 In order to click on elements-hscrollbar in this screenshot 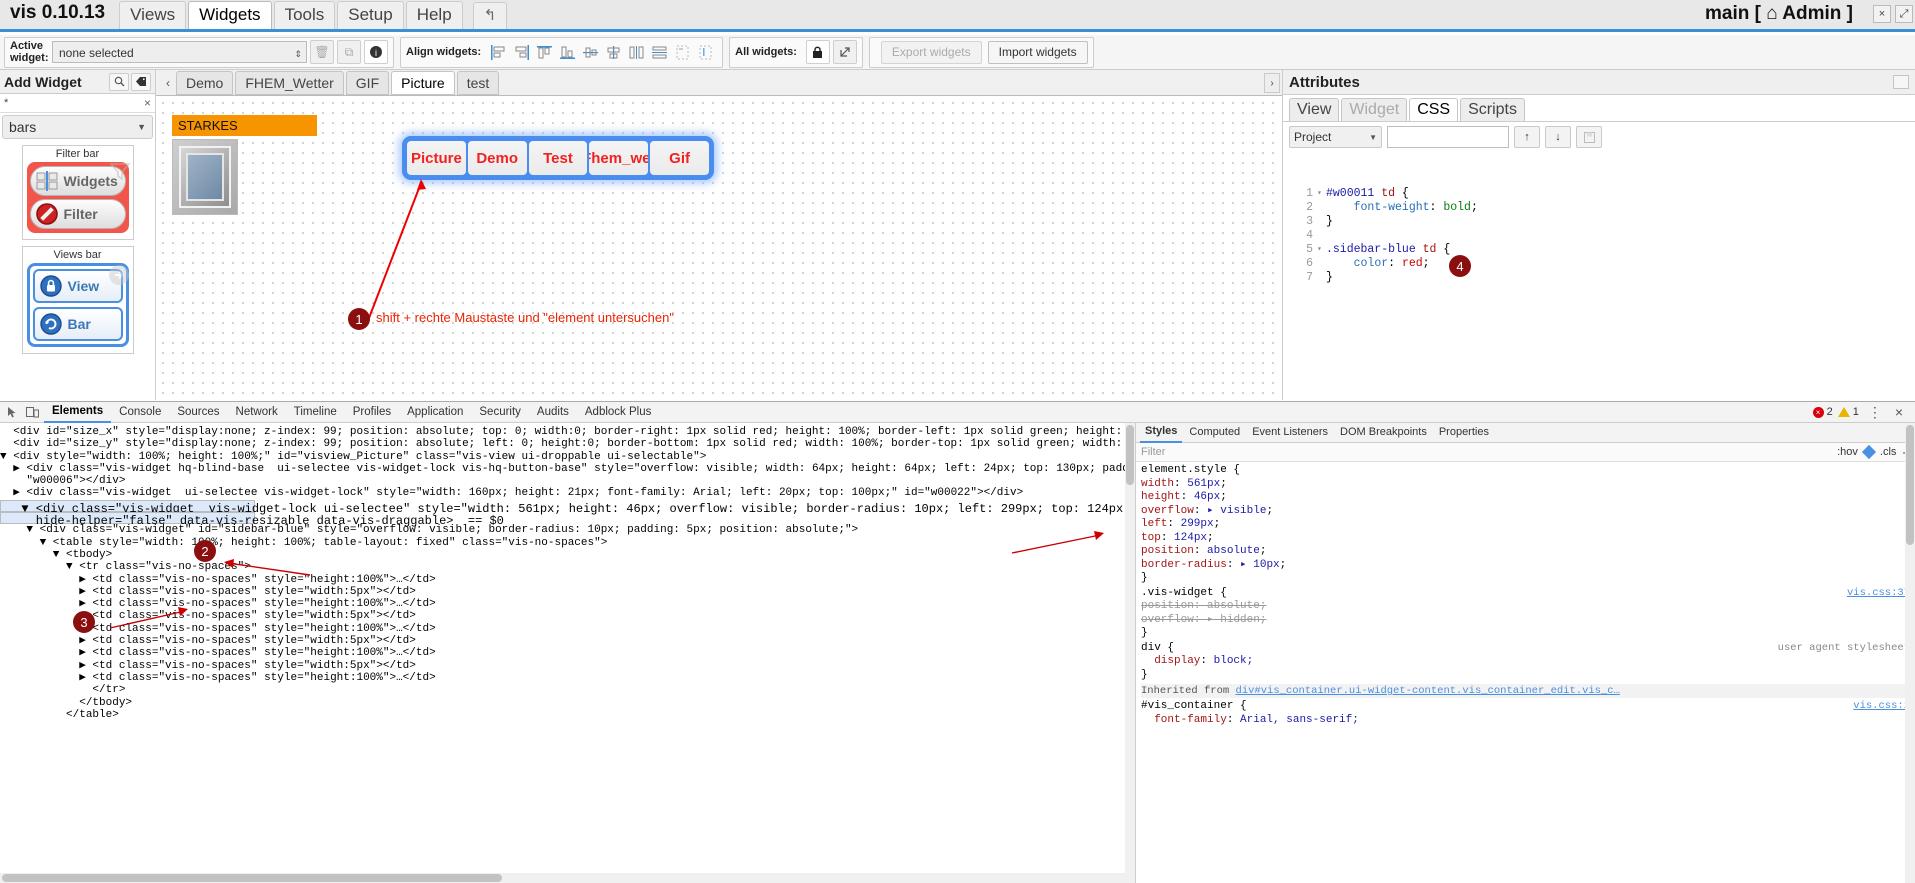, I will do `click(562, 878)`.